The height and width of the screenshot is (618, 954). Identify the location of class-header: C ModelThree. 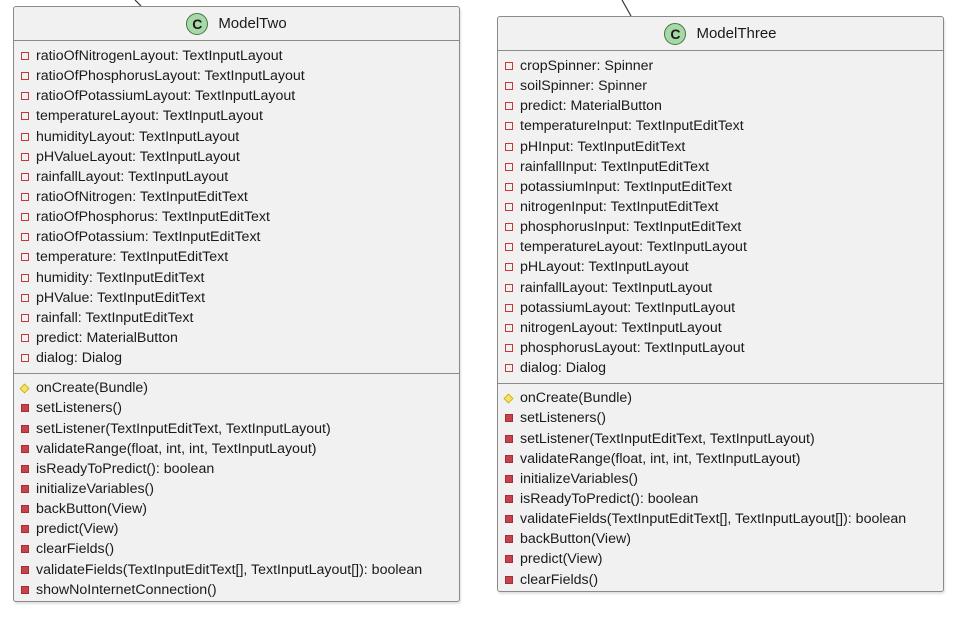
(720, 34).